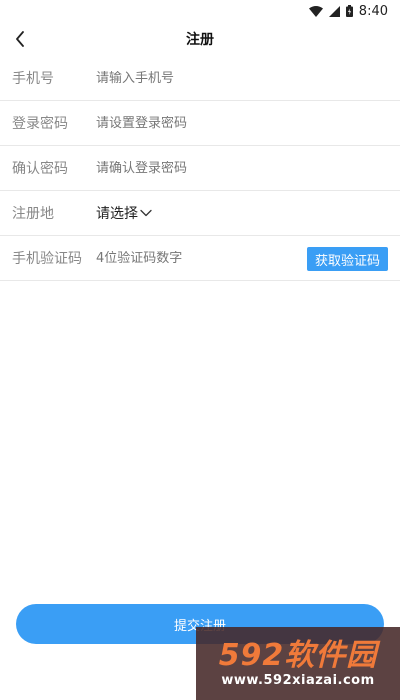 The width and height of the screenshot is (400, 700). What do you see at coordinates (196, 78) in the screenshot?
I see `phone-input` at bounding box center [196, 78].